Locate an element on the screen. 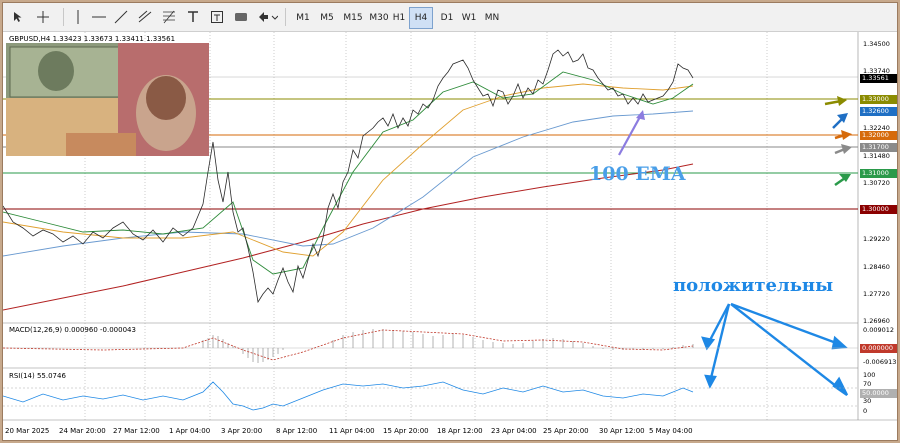  toolbar: M1 M5 M15 M30 H1 H4 D1 W1 MN is located at coordinates (450, 17).